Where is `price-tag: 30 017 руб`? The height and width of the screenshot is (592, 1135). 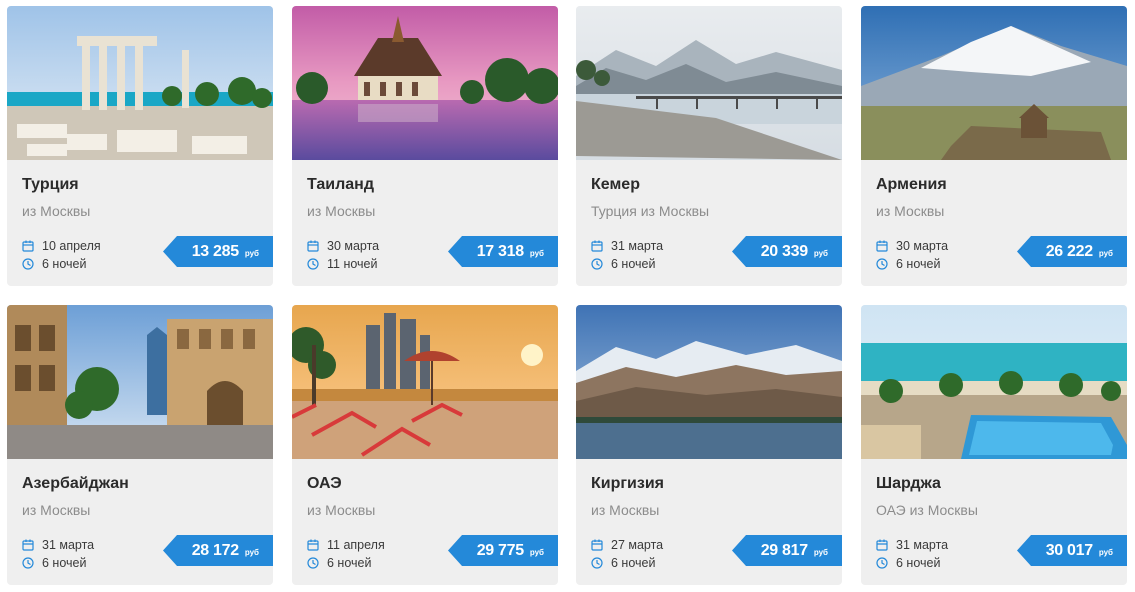 price-tag: 30 017 руб is located at coordinates (1072, 550).